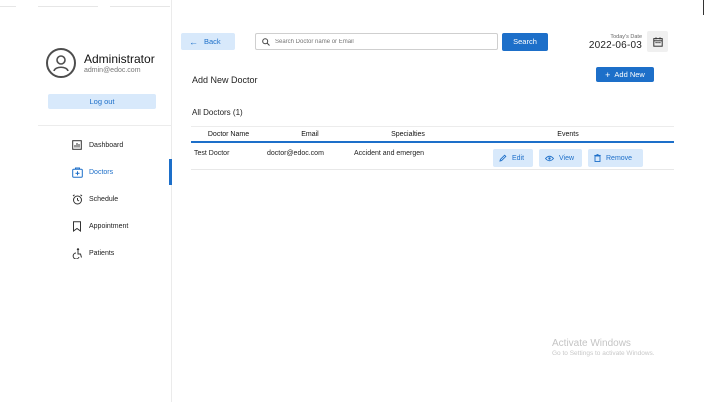 The height and width of the screenshot is (402, 716). I want to click on section-title: All Doctors (1), so click(217, 112).